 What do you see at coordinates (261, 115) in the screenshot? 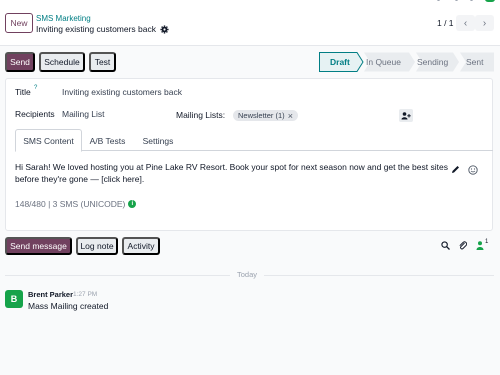
I see `mailing-list-tag-label: Newsletter (1)` at bounding box center [261, 115].